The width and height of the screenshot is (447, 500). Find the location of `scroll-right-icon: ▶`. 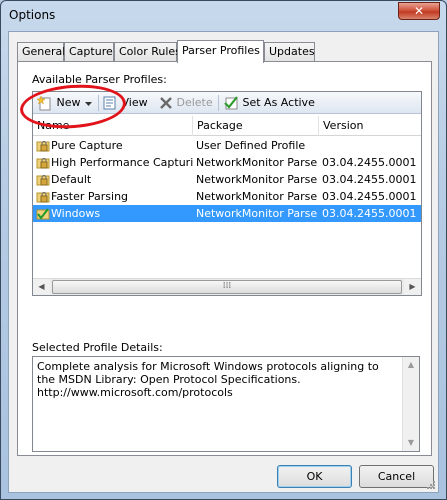

scroll-right-icon: ▶ is located at coordinates (412, 287).